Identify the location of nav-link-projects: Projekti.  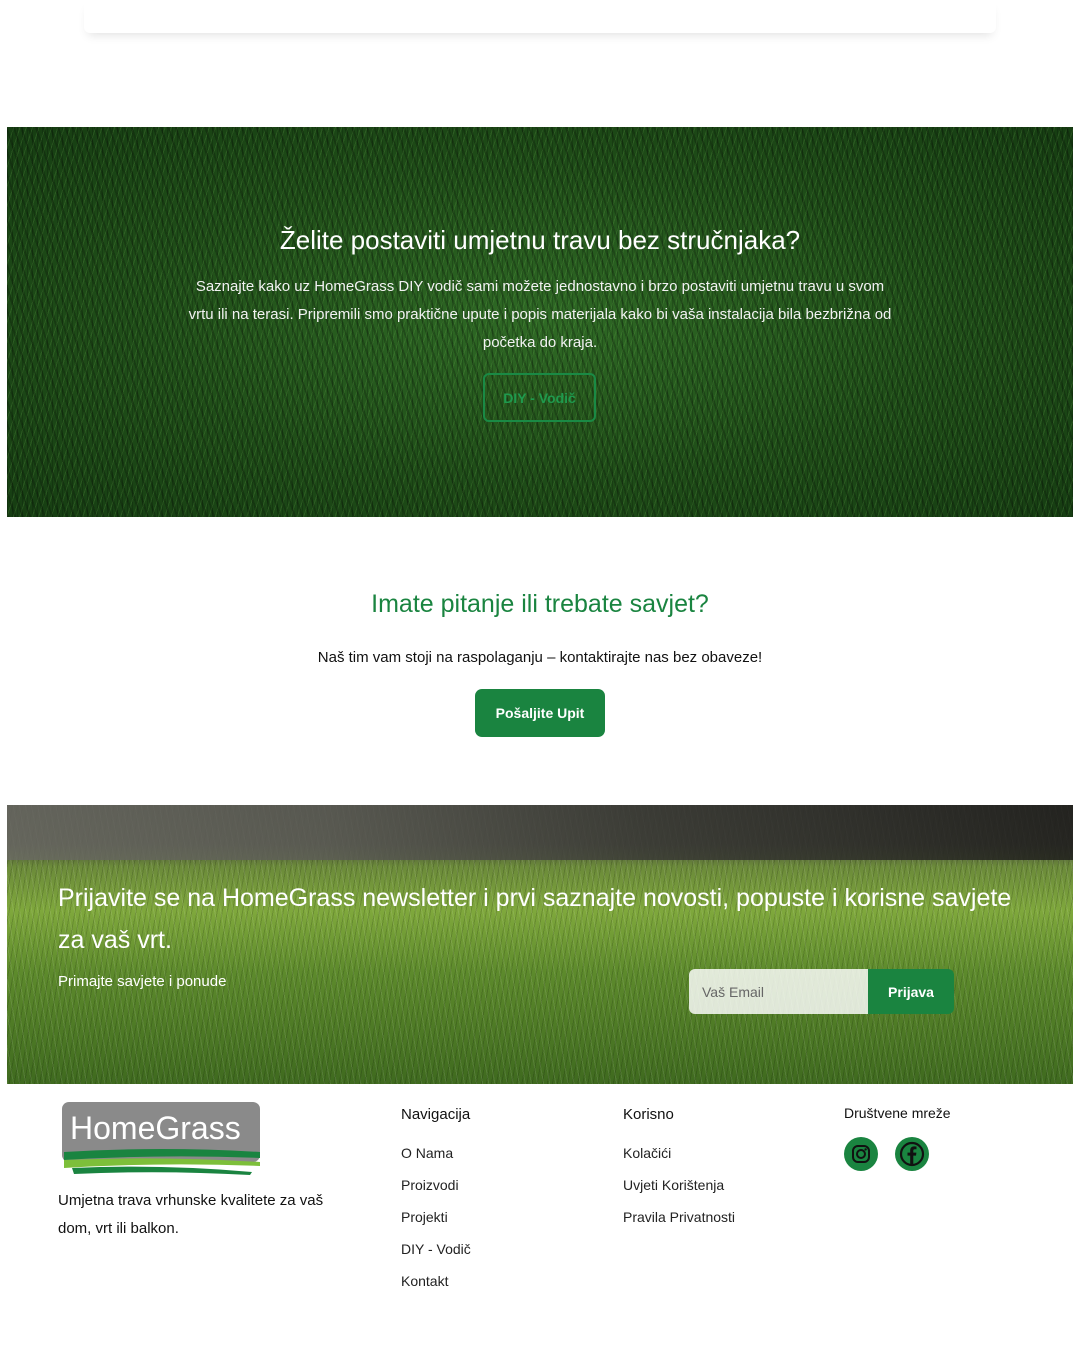
(436, 1223).